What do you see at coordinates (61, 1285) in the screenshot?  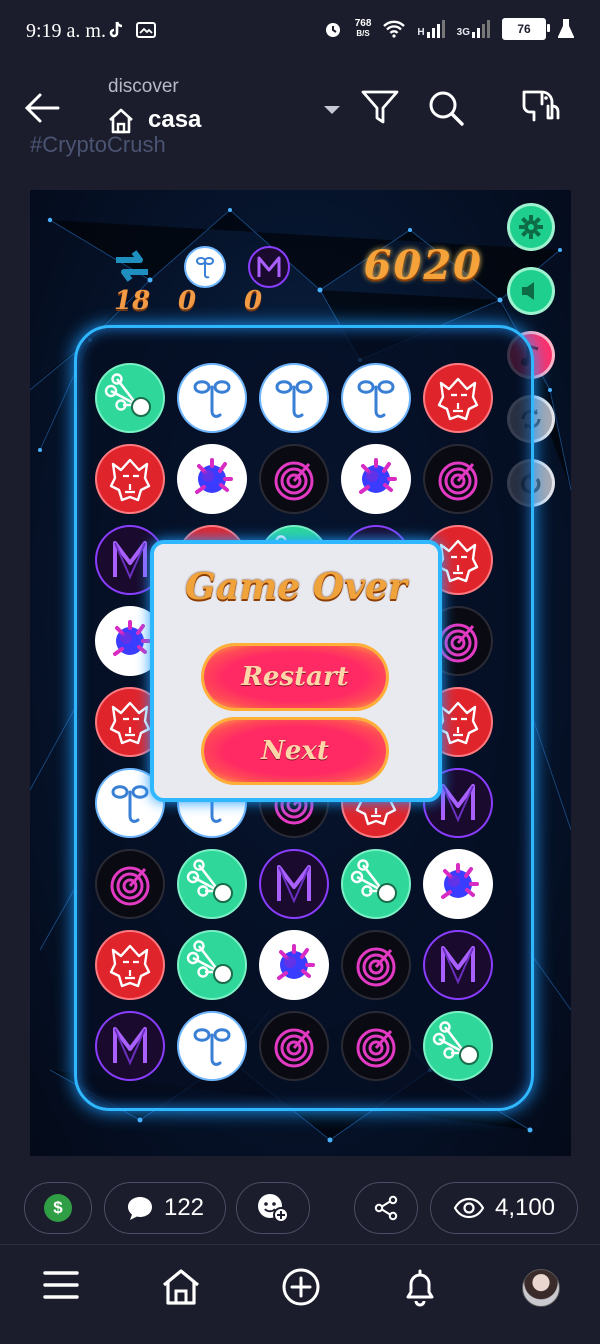 I see `menu-icon` at bounding box center [61, 1285].